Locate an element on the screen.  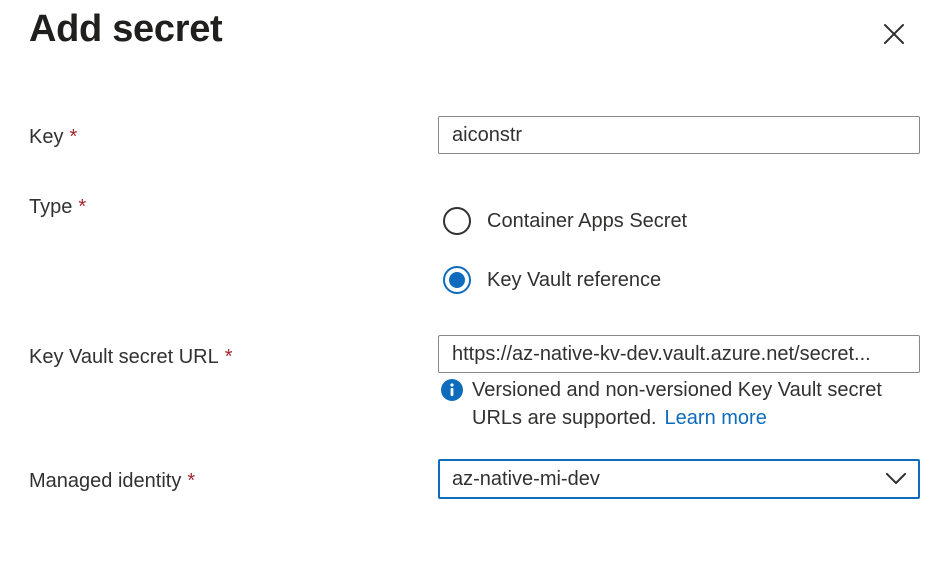
radio-dot is located at coordinates (457, 280).